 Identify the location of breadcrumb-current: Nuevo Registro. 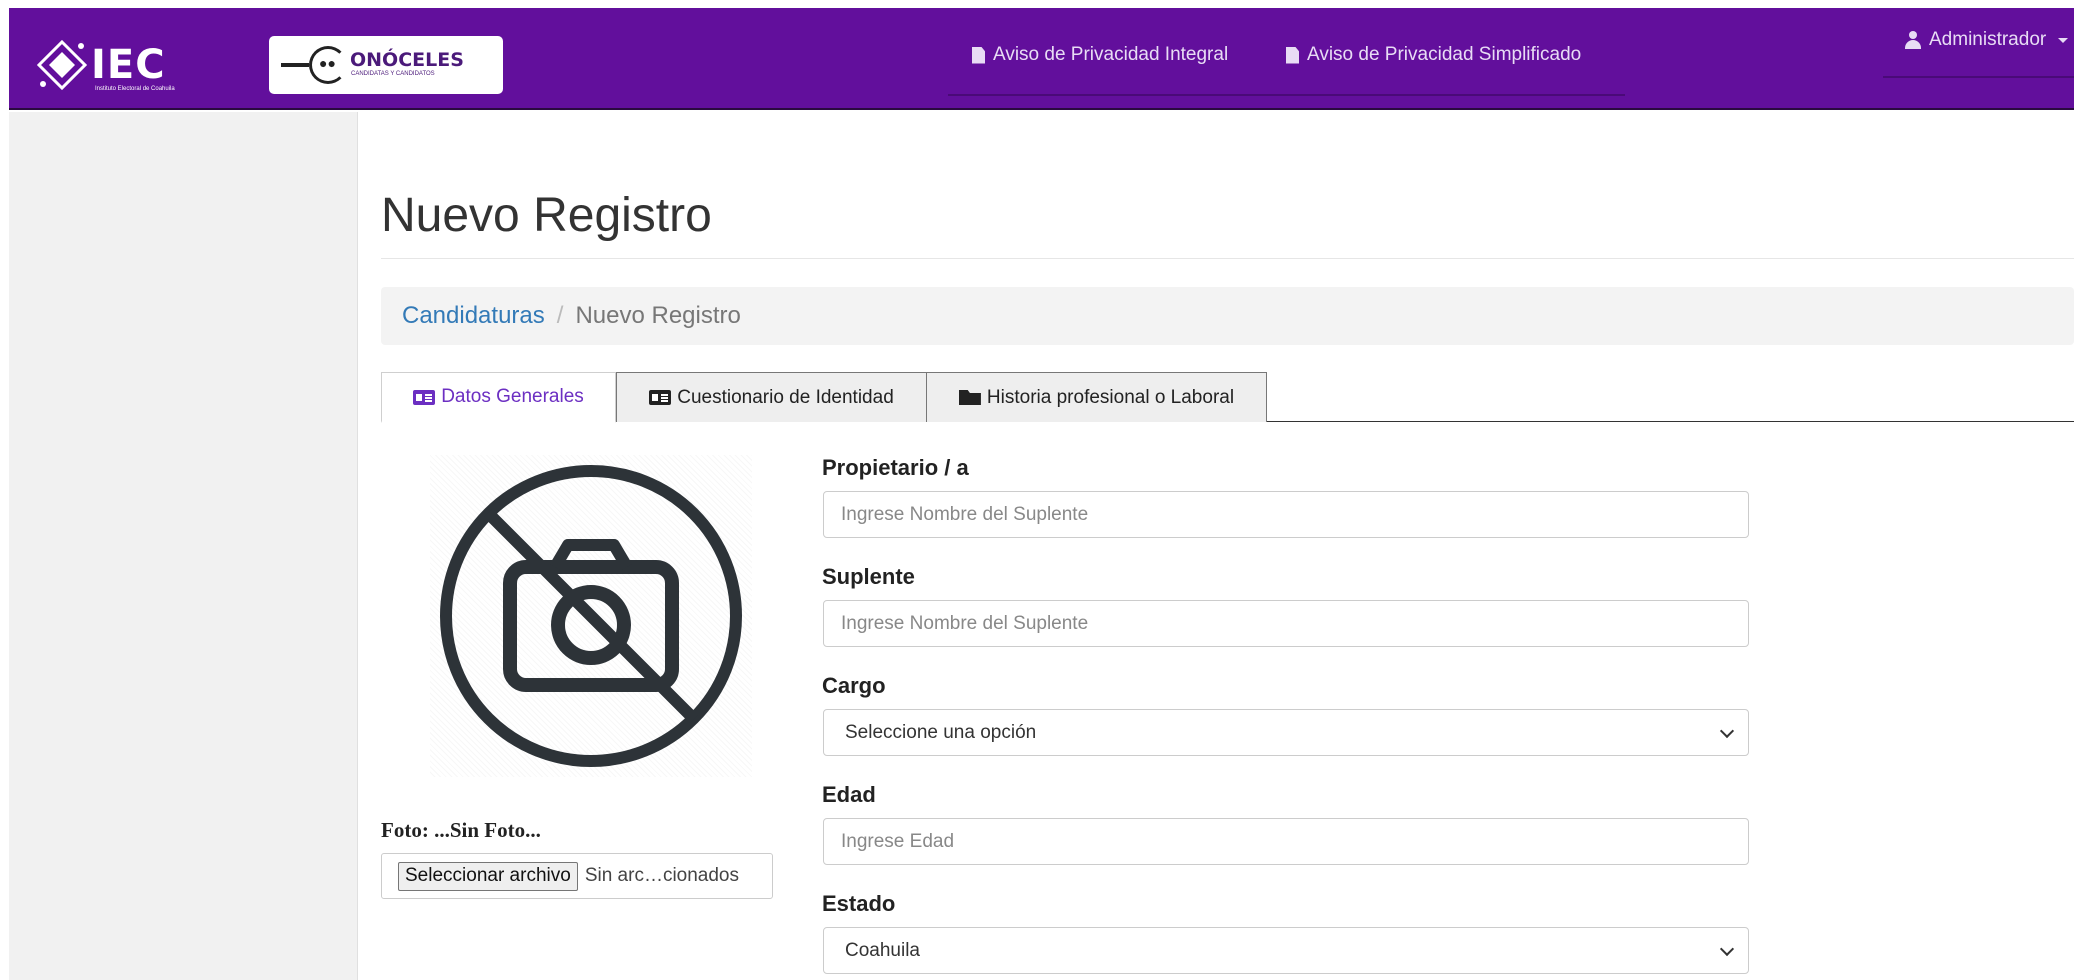
(658, 315).